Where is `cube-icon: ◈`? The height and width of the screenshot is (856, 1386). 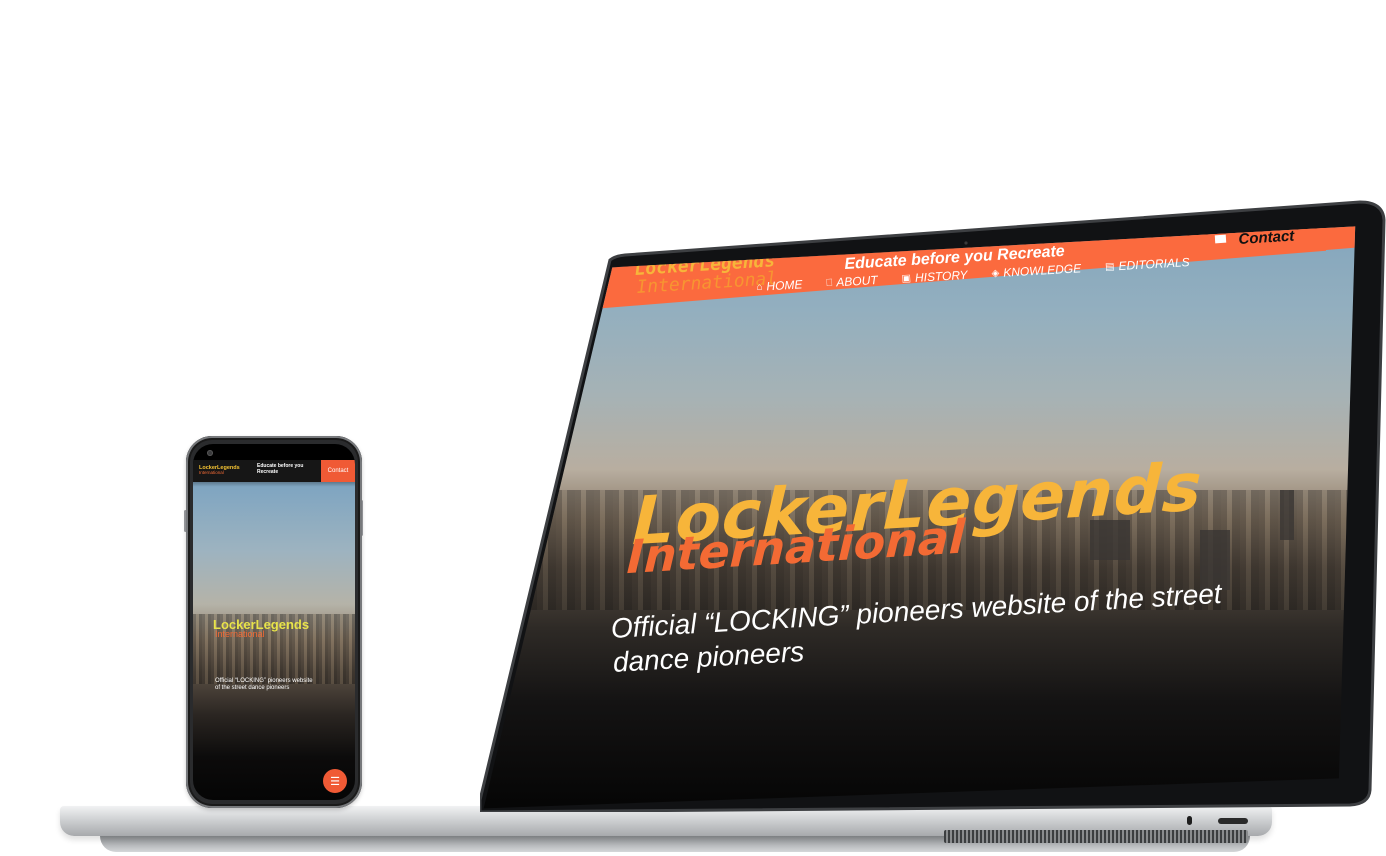 cube-icon: ◈ is located at coordinates (995, 273).